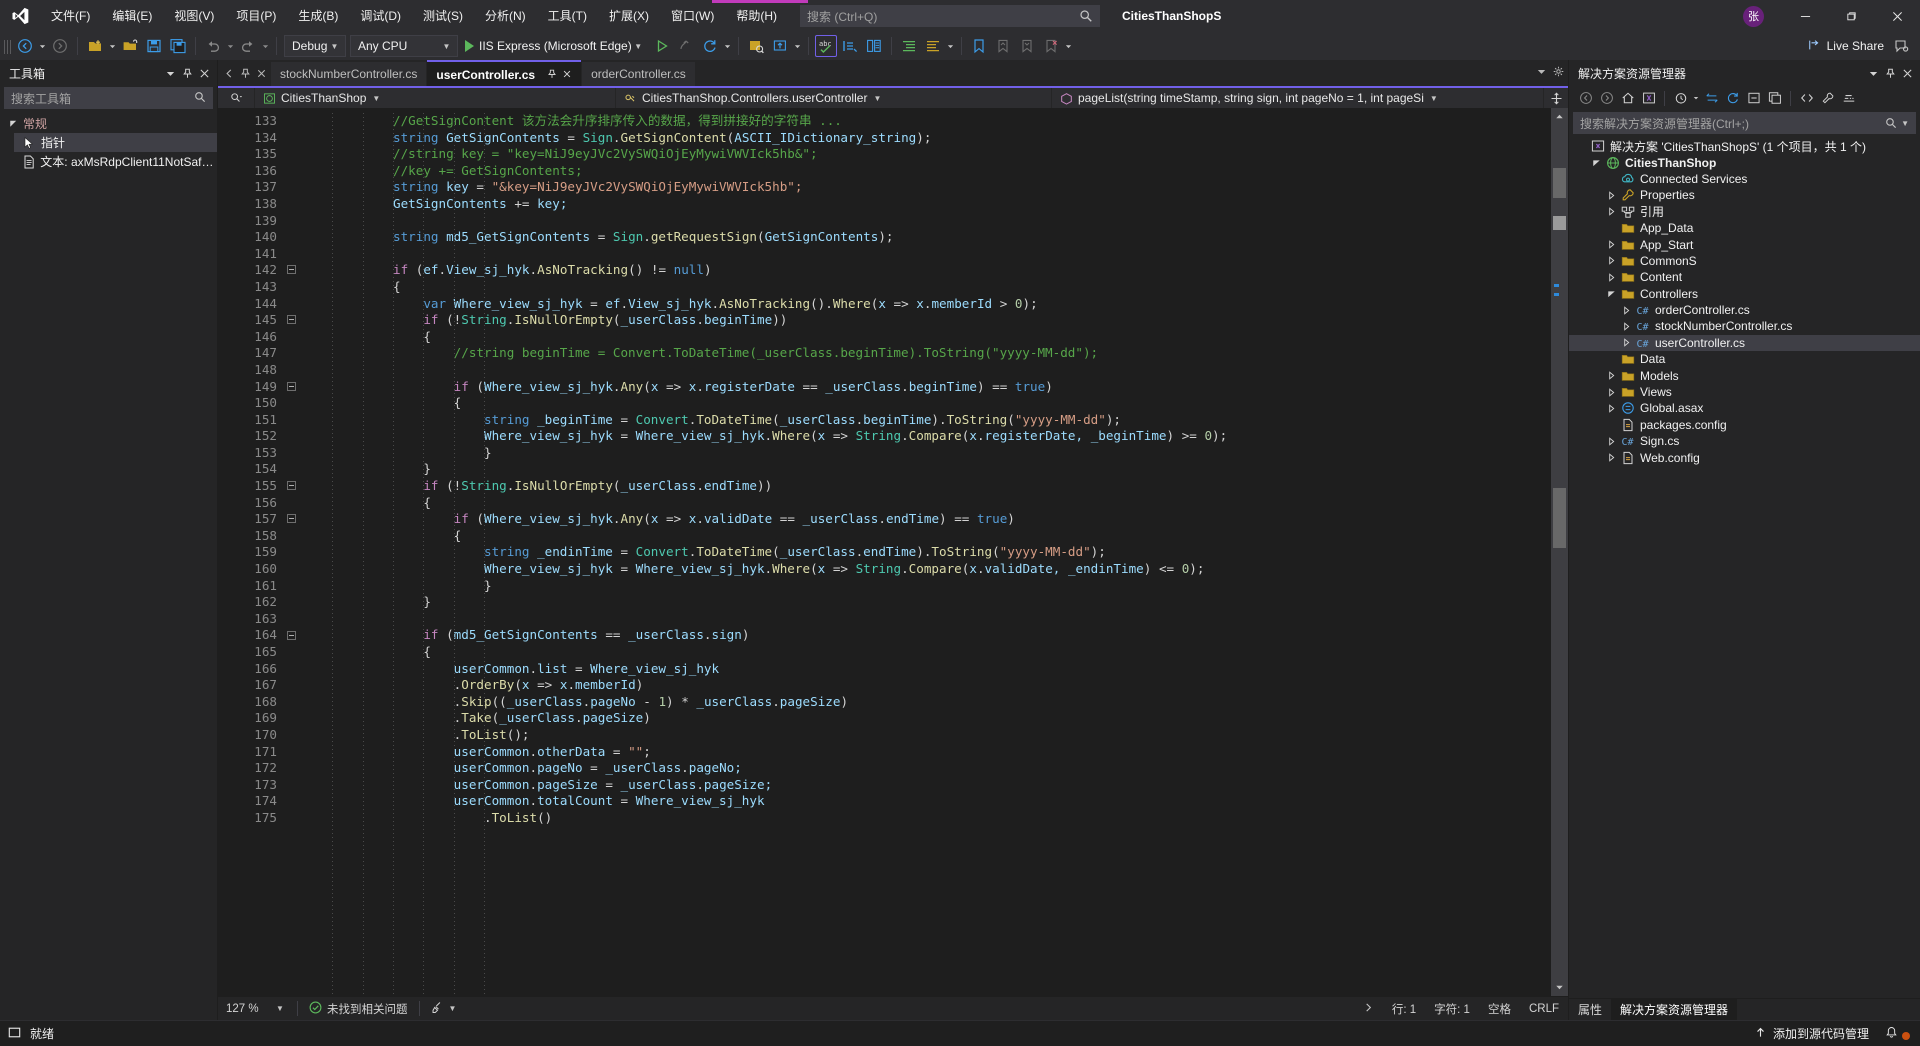 The image size is (1920, 1046). Describe the element at coordinates (564, 75) in the screenshot. I see `tab-close-icon` at that location.